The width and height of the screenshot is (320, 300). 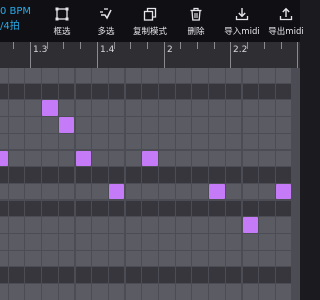 What do you see at coordinates (10, 27) in the screenshot?
I see `time-signature-readout: /4拍` at bounding box center [10, 27].